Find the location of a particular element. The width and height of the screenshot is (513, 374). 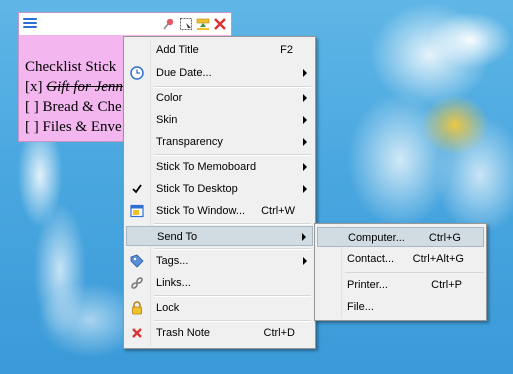

menu-item-label: Lock is located at coordinates (168, 308).